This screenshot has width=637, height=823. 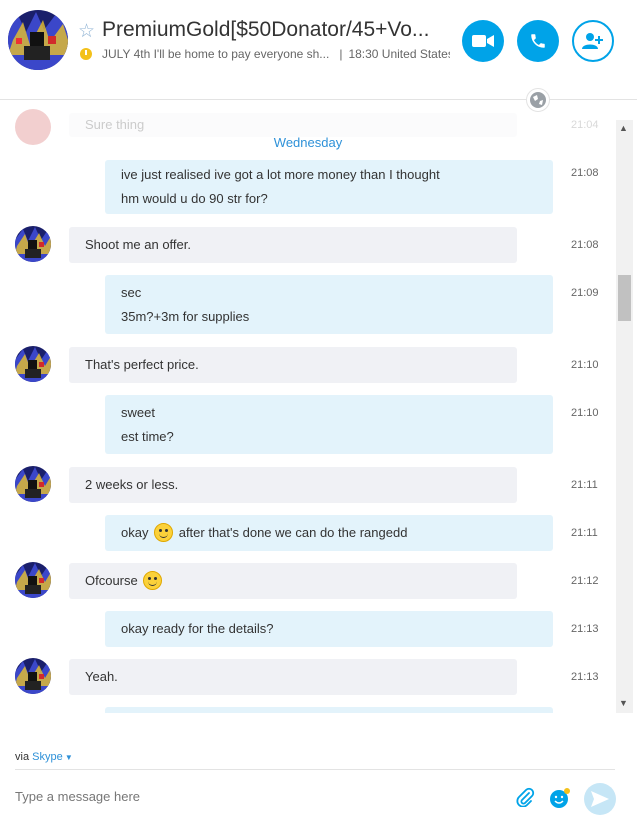 I want to click on audio-call-button, so click(x=538, y=41).